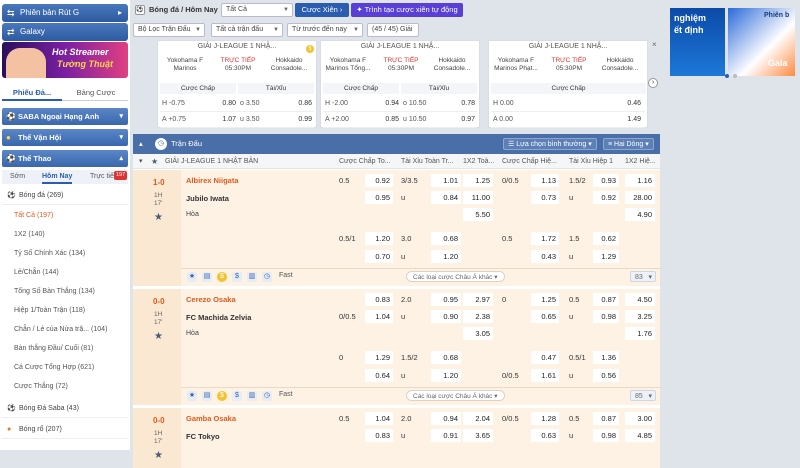 This screenshot has height=468, width=800. I want to click on card-ou-odds: 0.97, so click(459, 119).